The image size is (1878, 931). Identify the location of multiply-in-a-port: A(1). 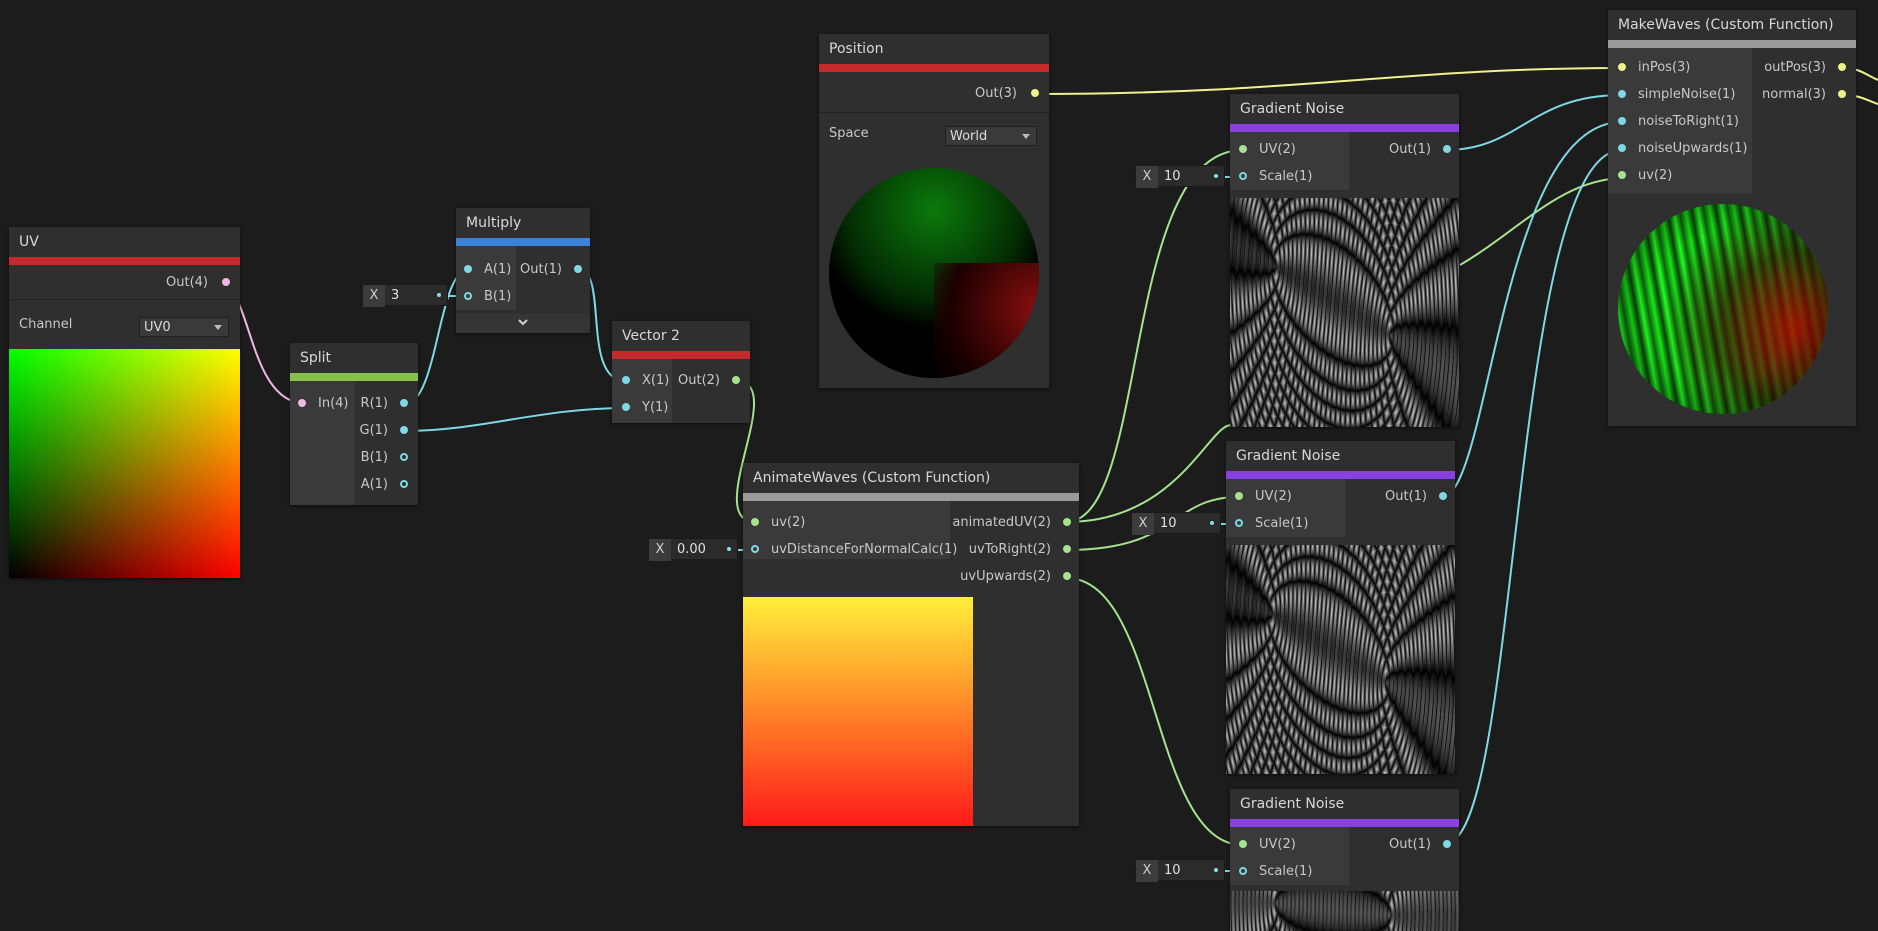
(487, 270).